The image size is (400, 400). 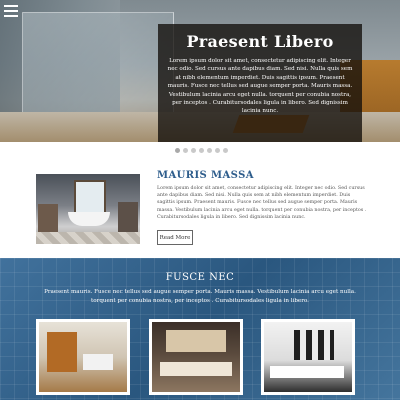 What do you see at coordinates (98, 362) in the screenshot?
I see `sink` at bounding box center [98, 362].